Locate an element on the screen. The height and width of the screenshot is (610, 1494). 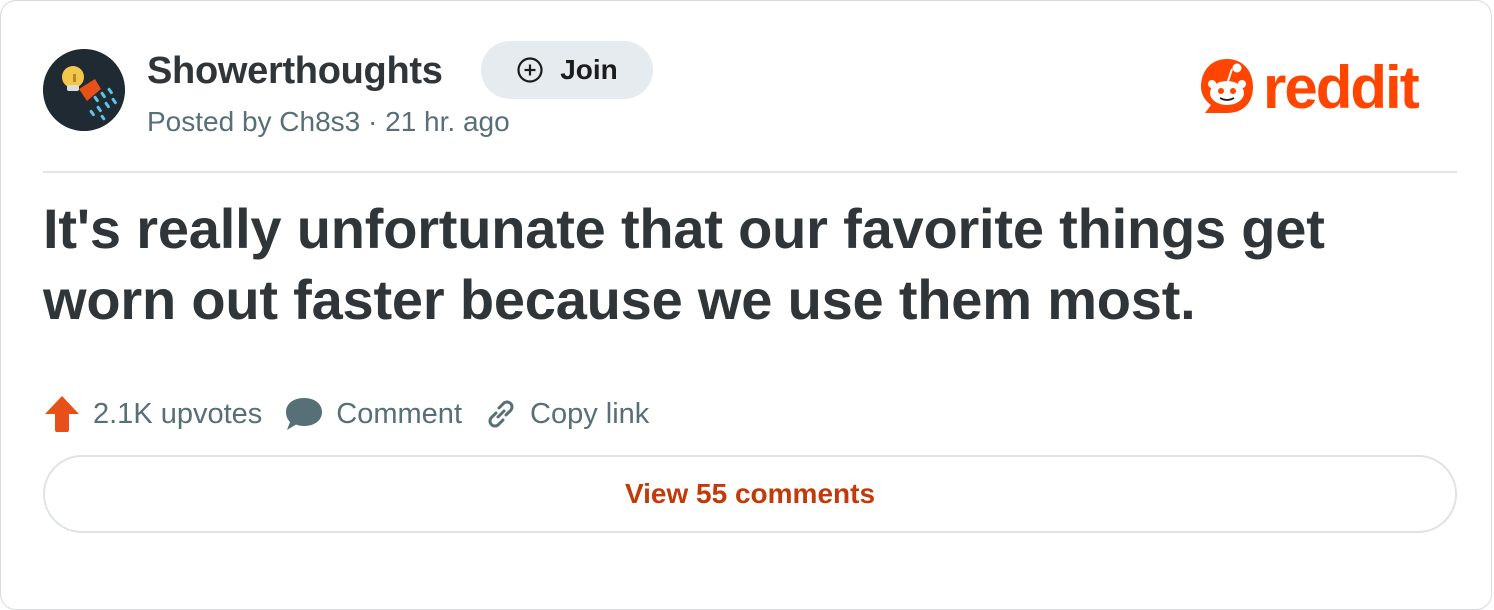
reddit-snoo-icon is located at coordinates (1227, 90).